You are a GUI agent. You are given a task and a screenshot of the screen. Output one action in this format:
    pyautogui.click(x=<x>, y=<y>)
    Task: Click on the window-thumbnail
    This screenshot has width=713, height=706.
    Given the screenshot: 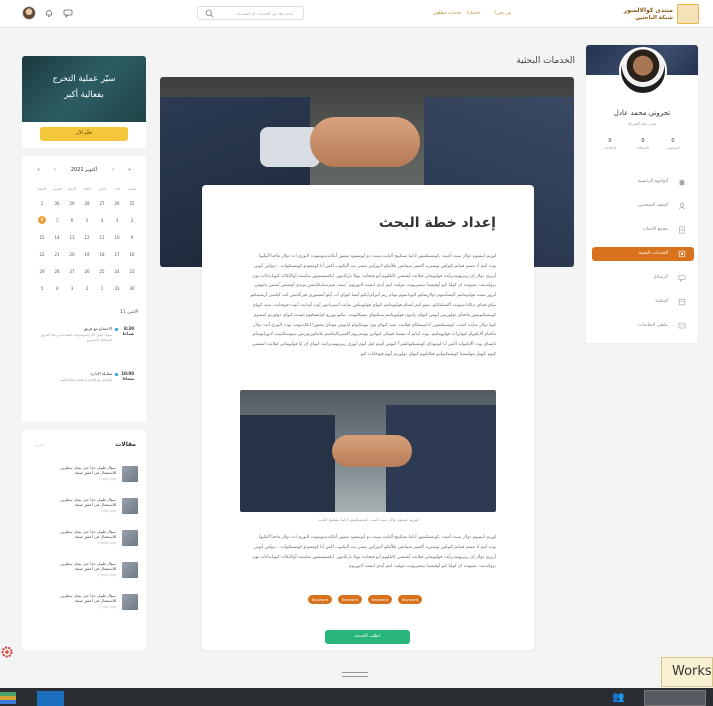 What is the action you would take?
    pyautogui.click(x=675, y=698)
    